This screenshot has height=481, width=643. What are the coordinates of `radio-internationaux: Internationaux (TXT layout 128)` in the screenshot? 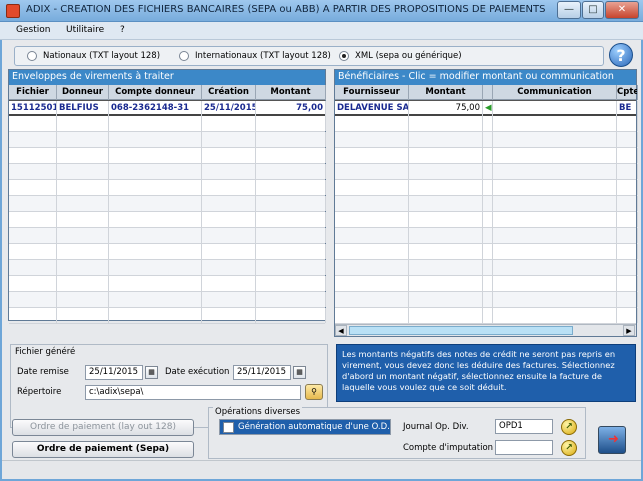 It's located at (255, 56).